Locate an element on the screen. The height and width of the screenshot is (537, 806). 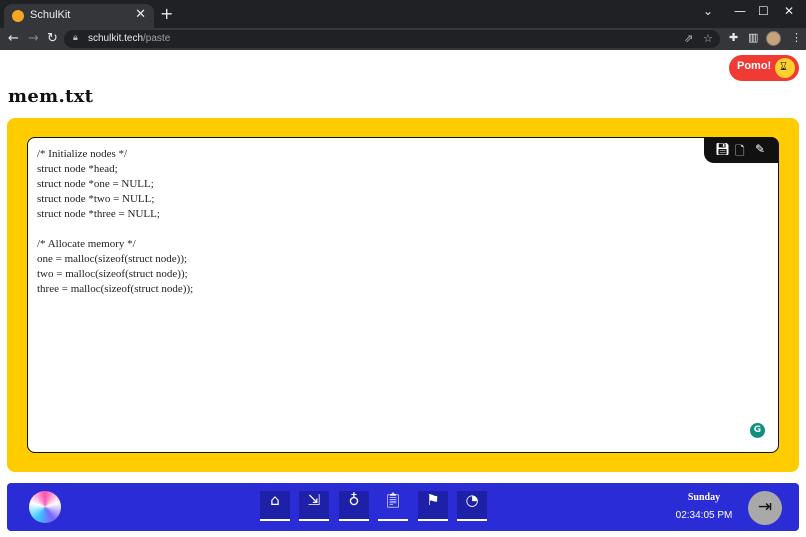
profile-icon is located at coordinates (773, 38).